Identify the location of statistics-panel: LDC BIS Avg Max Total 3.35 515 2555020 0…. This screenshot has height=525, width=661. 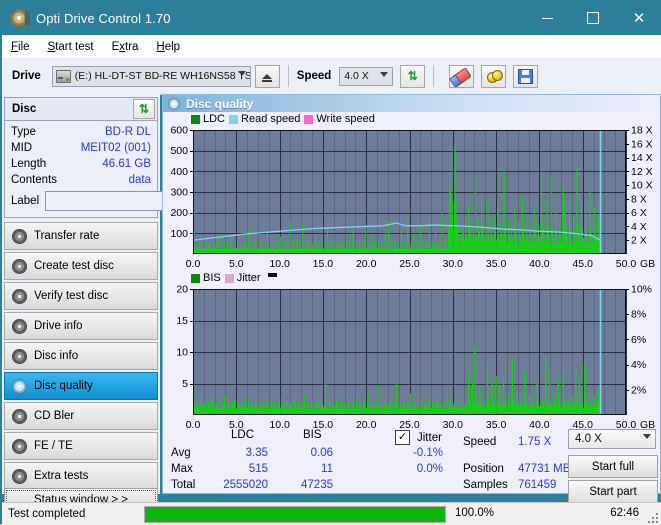
(411, 465).